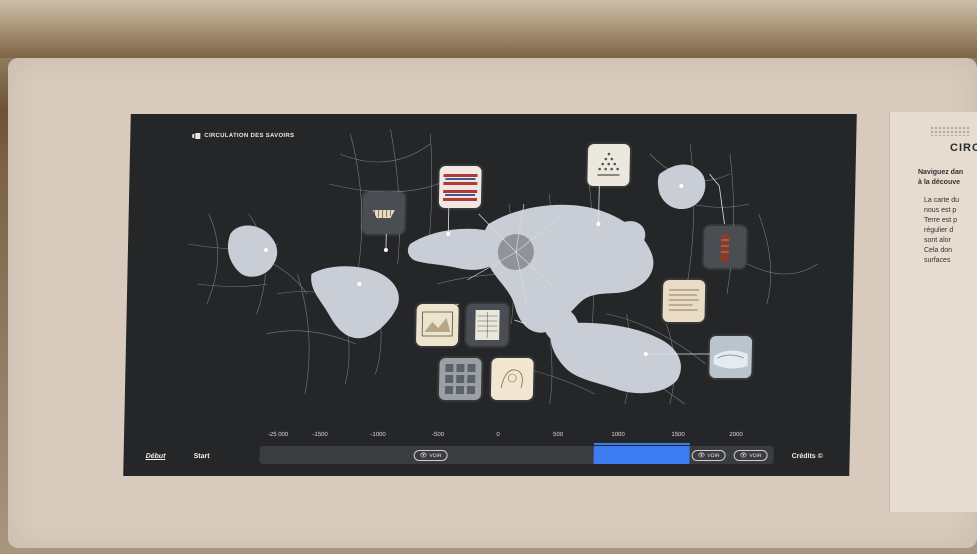  What do you see at coordinates (320, 435) in the screenshot?
I see `timeline-tick: -1500` at bounding box center [320, 435].